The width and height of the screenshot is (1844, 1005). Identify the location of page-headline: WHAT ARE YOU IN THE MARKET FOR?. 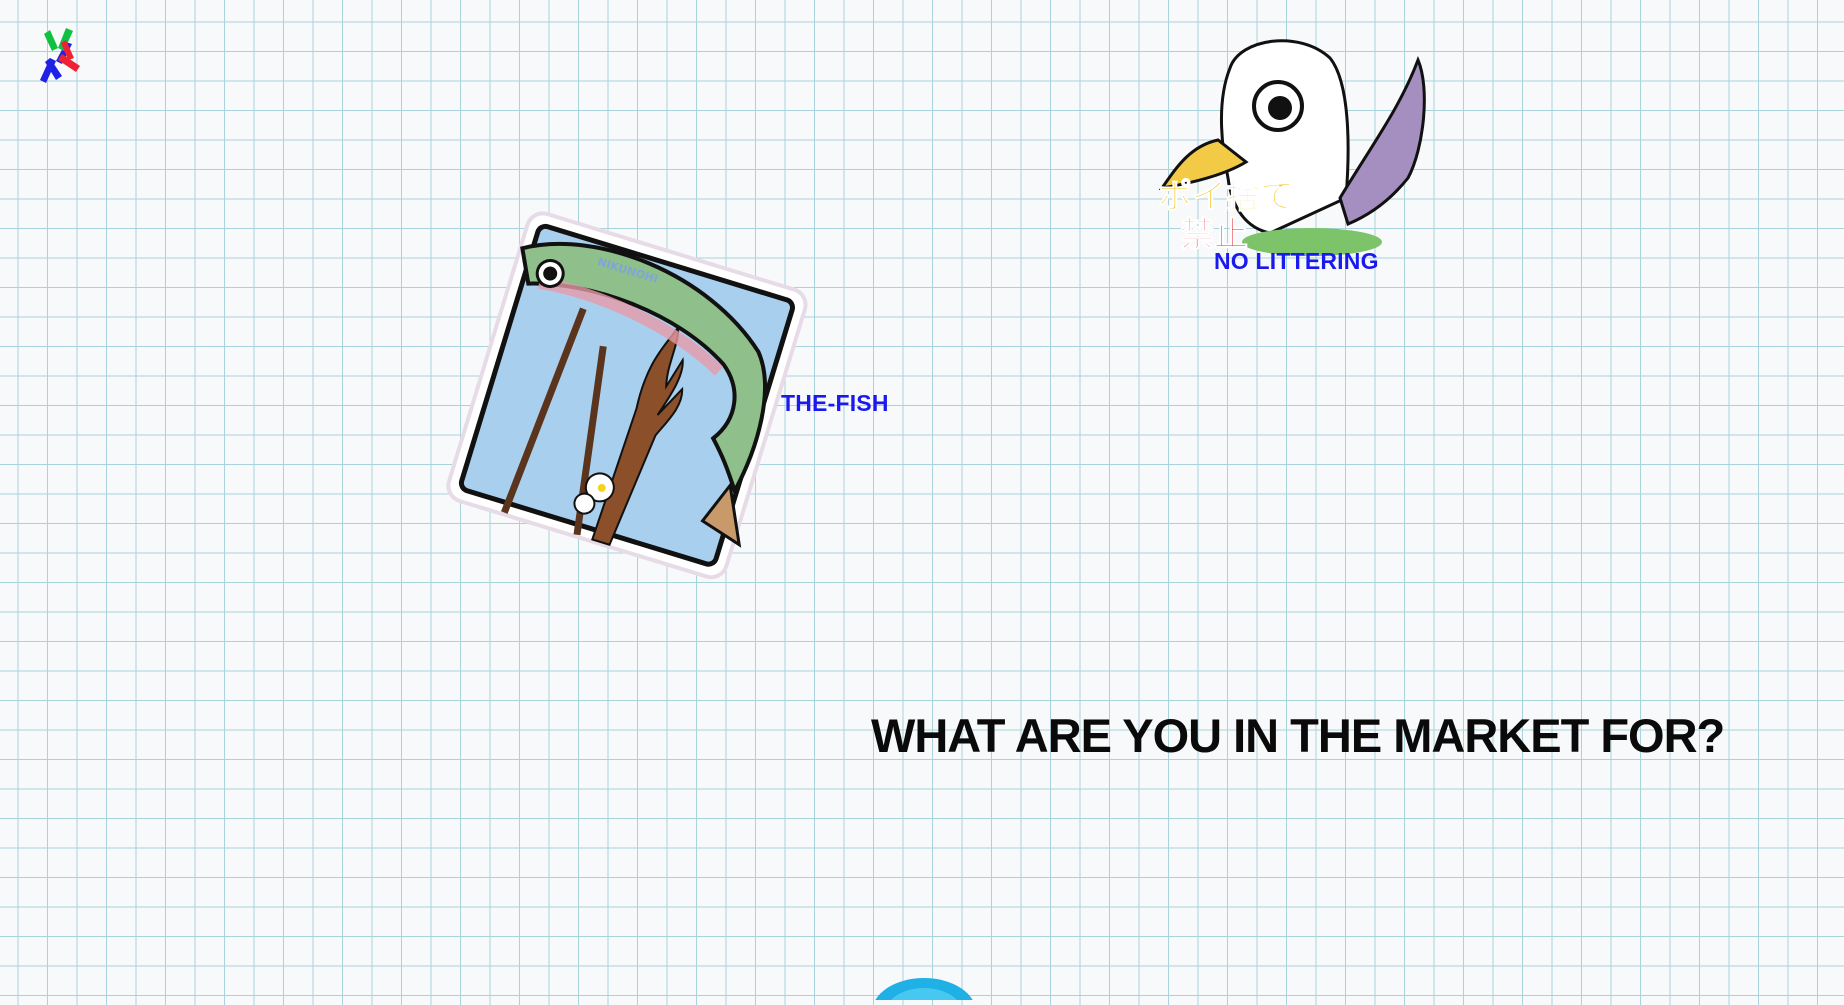
(1298, 735).